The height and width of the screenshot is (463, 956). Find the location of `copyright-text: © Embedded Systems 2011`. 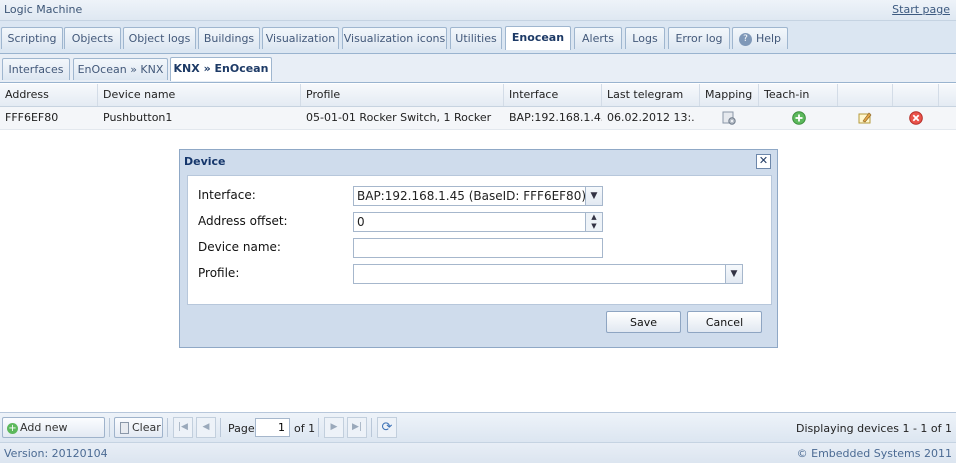

copyright-text: © Embedded Systems 2011 is located at coordinates (874, 453).